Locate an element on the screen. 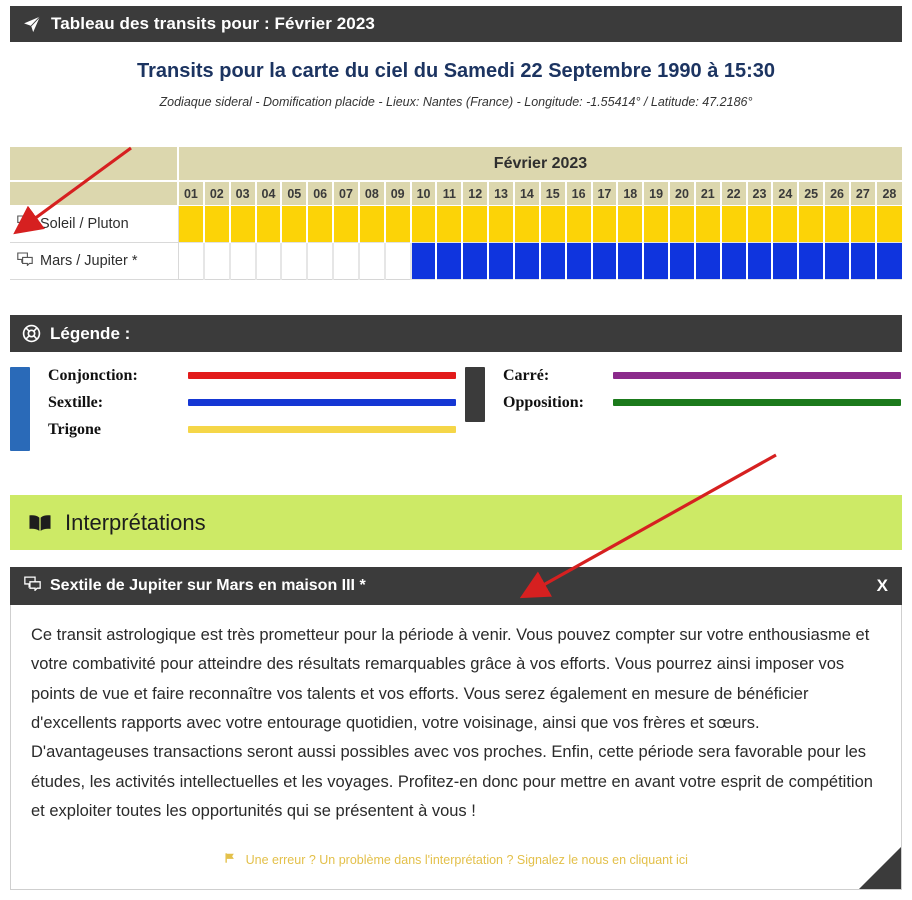 The image size is (912, 900). day-header-24: 24 is located at coordinates (786, 193).